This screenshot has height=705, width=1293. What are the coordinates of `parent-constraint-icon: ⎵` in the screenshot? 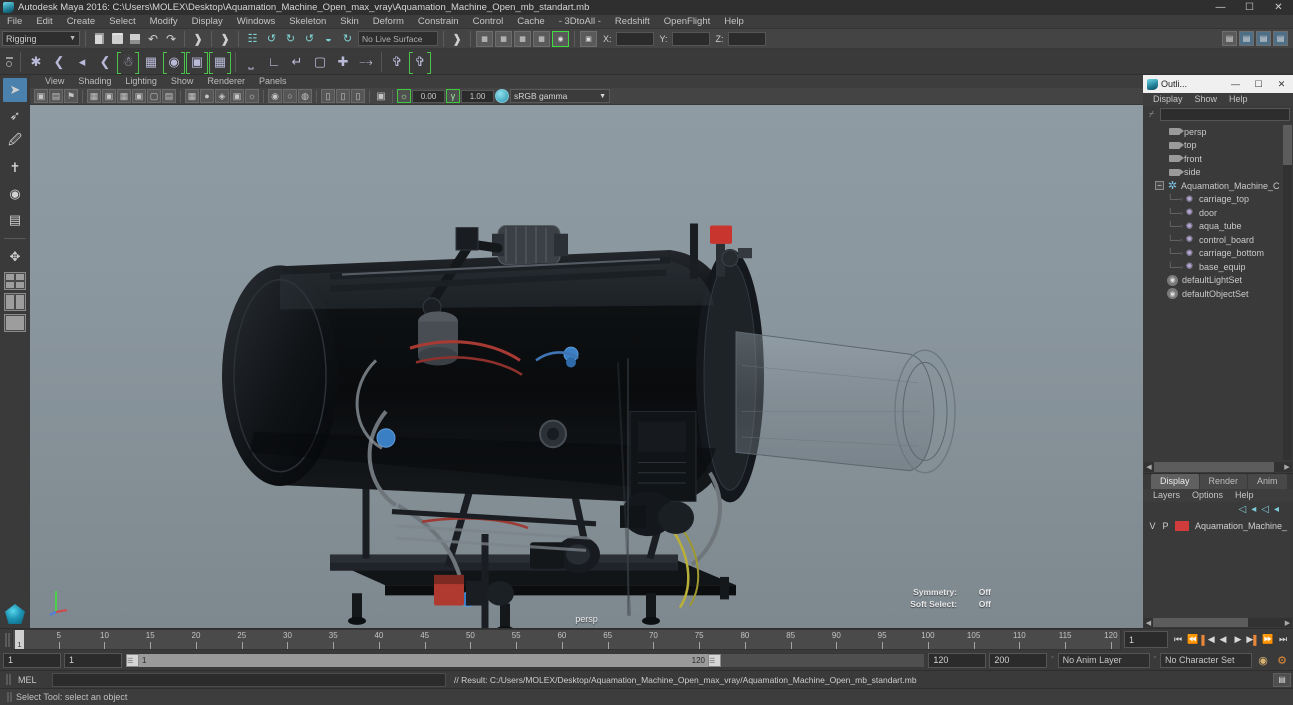 It's located at (251, 62).